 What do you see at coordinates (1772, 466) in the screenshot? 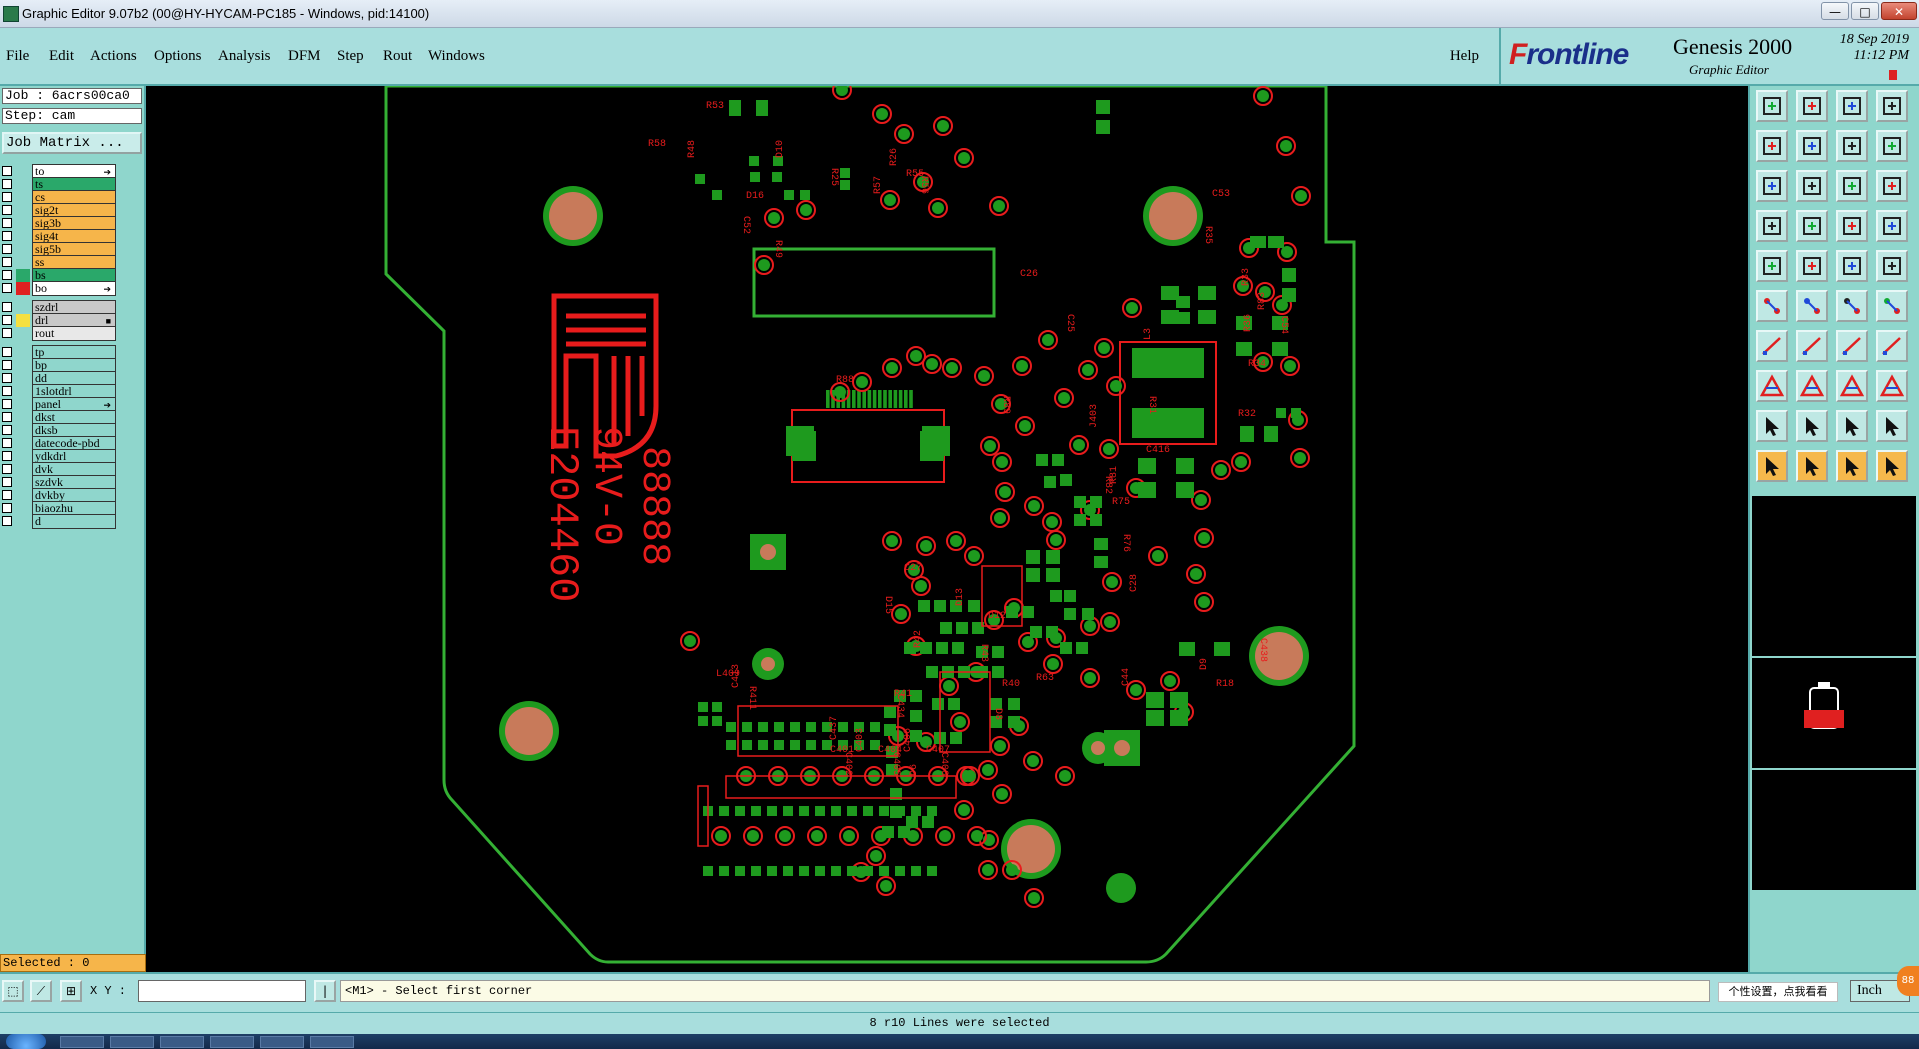
I see `pointer-tool` at bounding box center [1772, 466].